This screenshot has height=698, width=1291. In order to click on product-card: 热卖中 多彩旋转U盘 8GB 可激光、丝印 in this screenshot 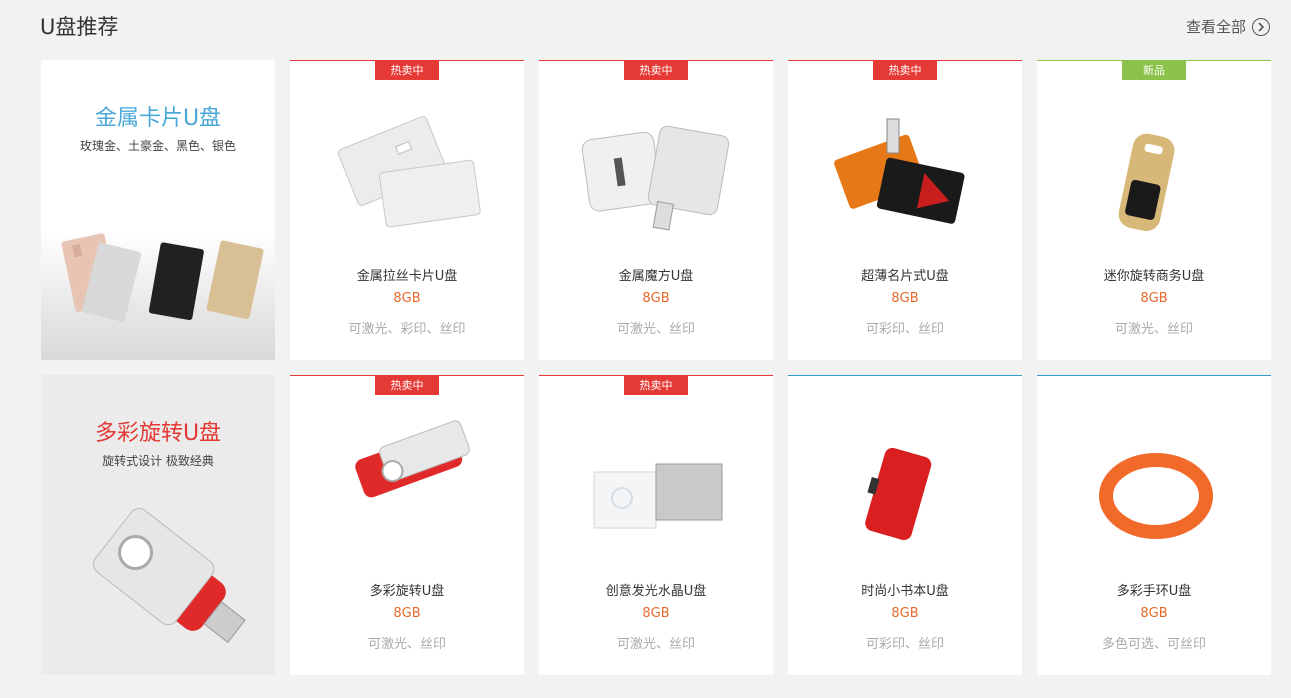, I will do `click(407, 525)`.